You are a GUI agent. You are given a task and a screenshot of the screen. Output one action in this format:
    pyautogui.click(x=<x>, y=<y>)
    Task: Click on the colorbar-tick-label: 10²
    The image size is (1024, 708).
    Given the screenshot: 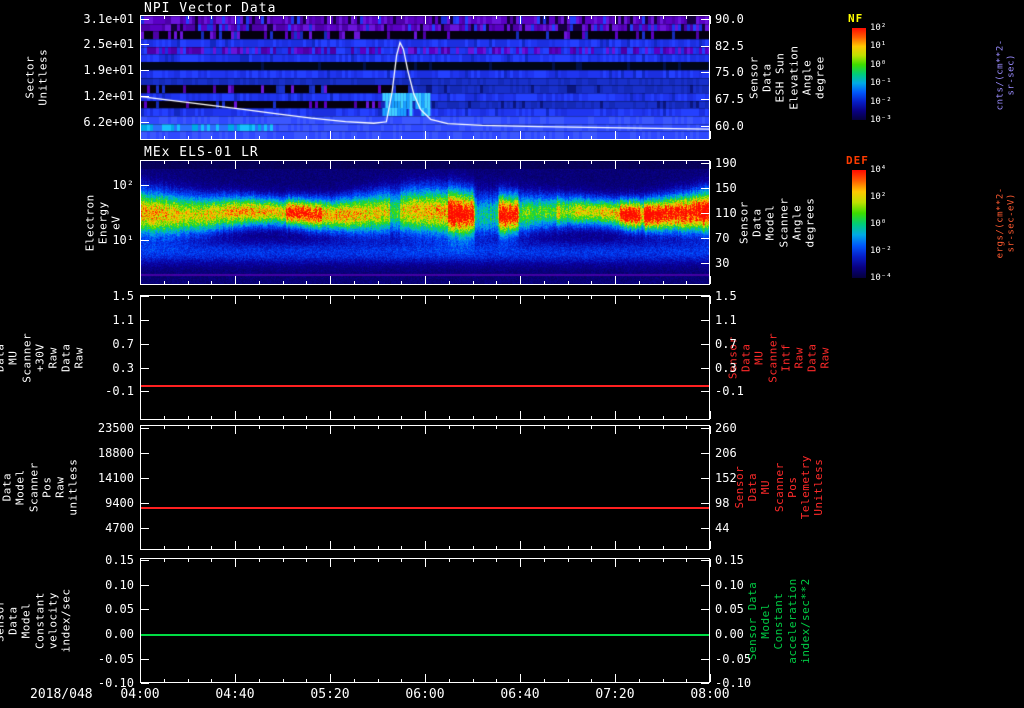 What is the action you would take?
    pyautogui.click(x=878, y=197)
    